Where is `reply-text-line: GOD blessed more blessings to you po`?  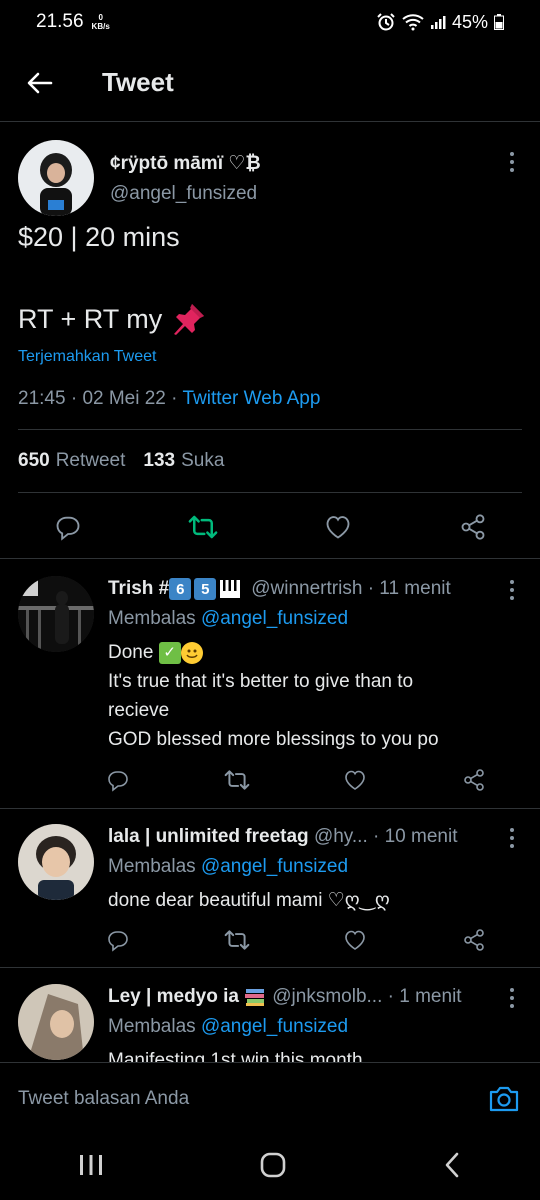
reply-text-line: GOD blessed more blessings to you po is located at coordinates (273, 739).